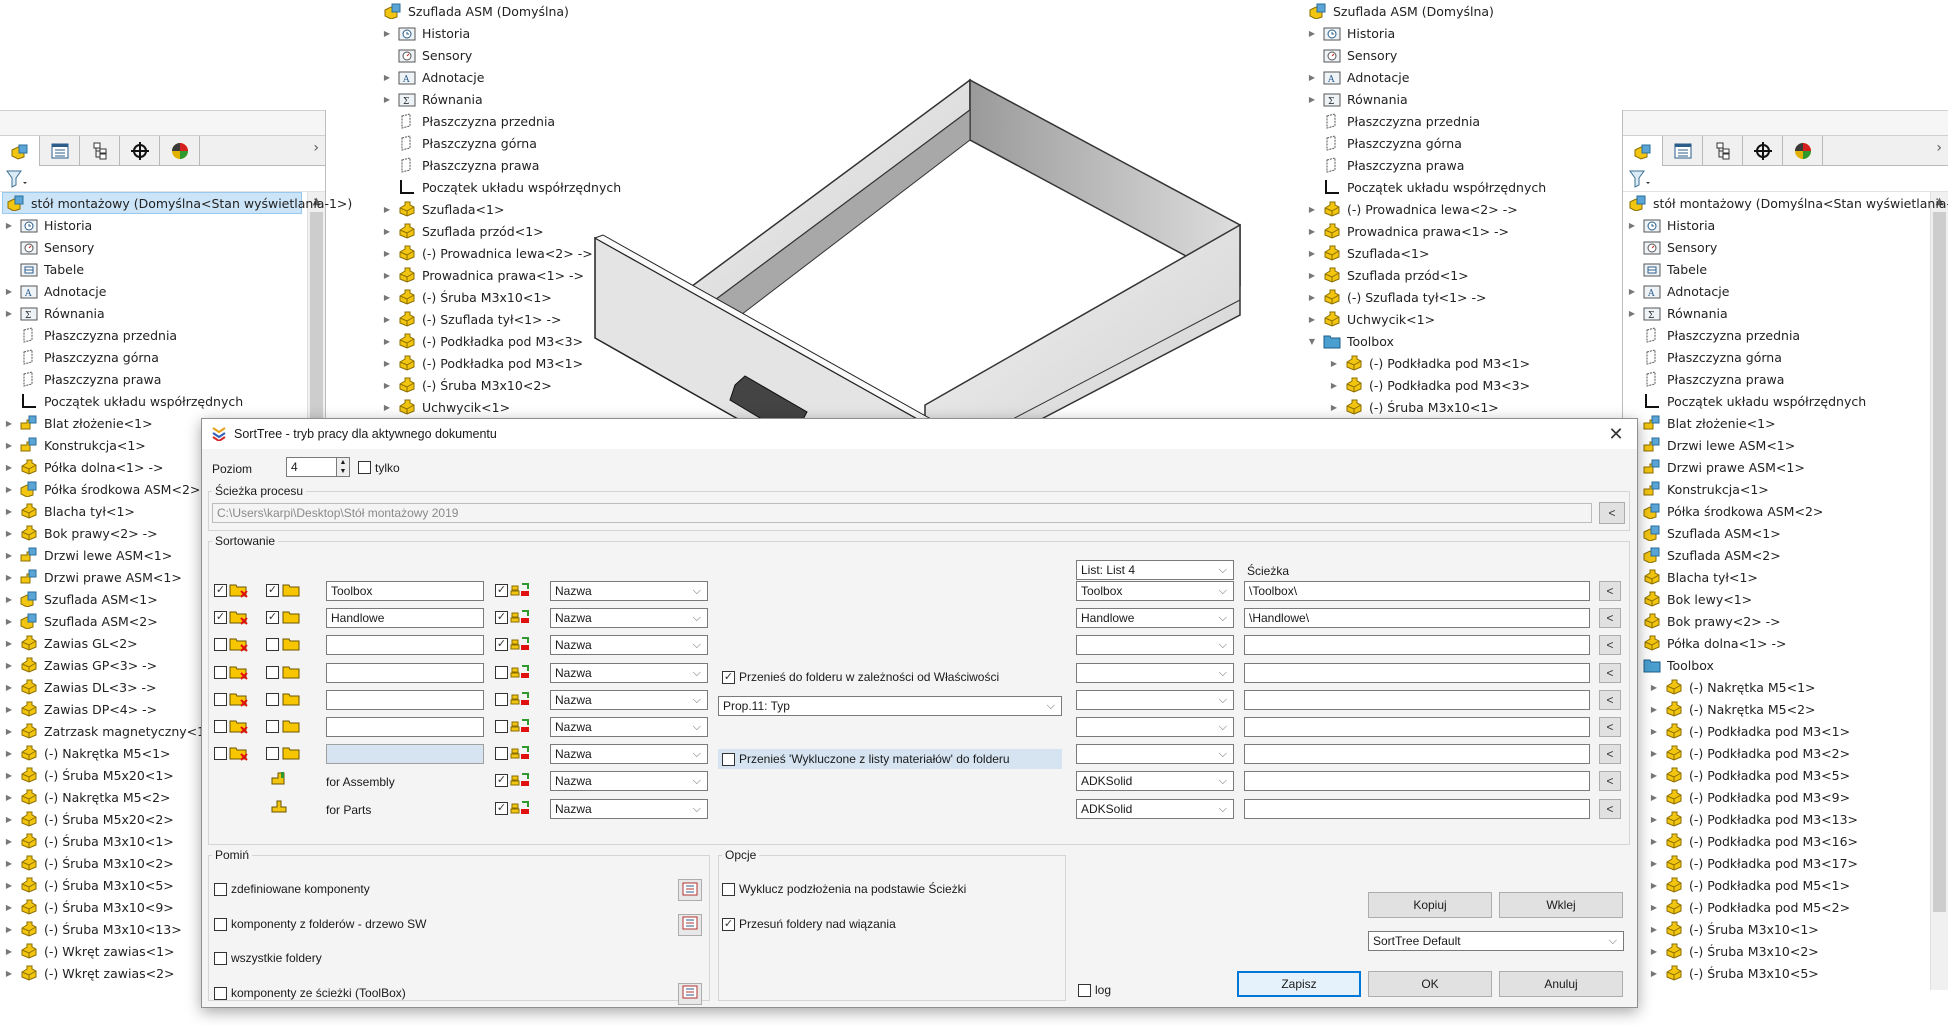  What do you see at coordinates (1683, 151) in the screenshot?
I see `tab-property-manager` at bounding box center [1683, 151].